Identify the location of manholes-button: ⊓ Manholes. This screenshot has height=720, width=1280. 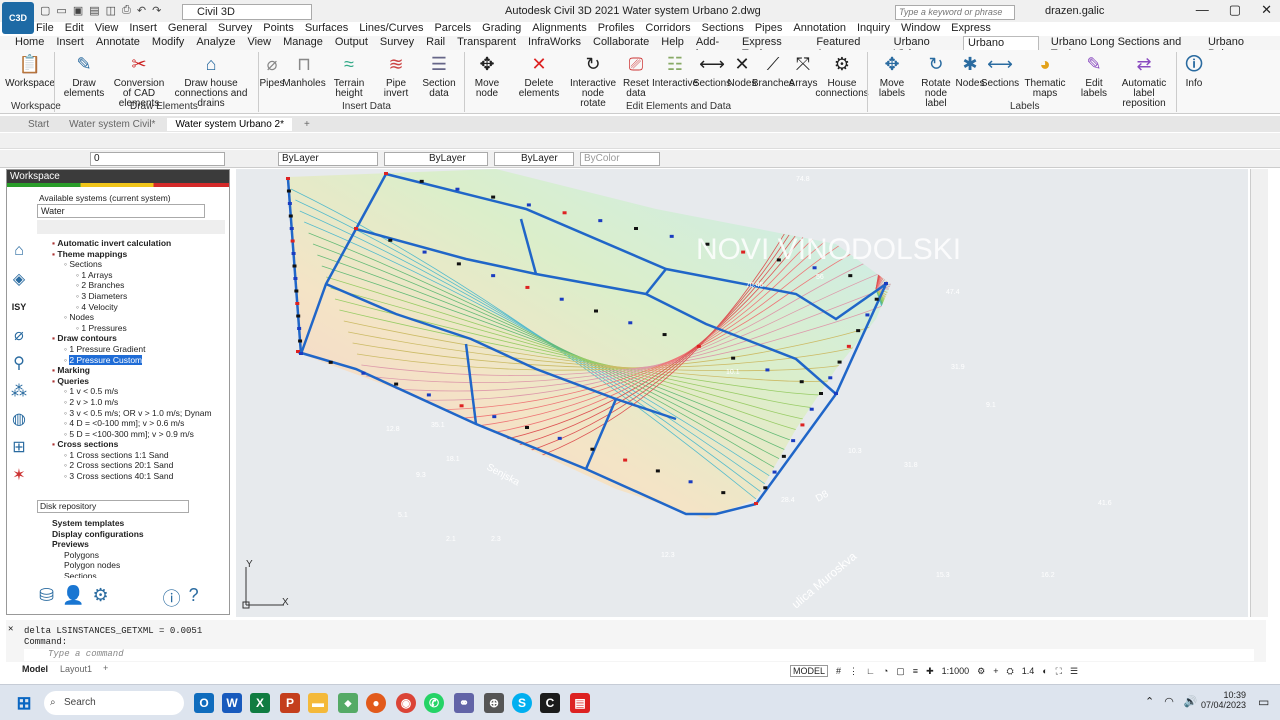
(303, 70).